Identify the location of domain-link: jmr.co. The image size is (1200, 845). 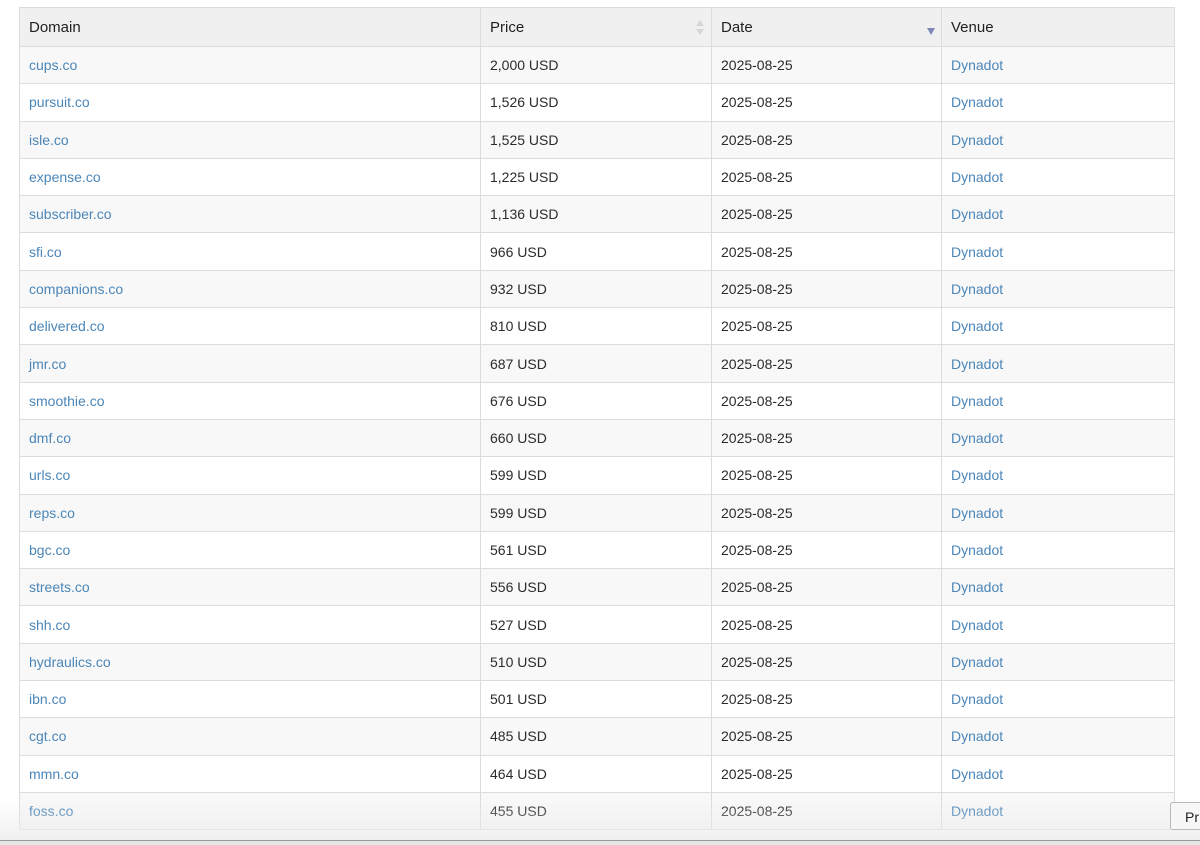
(47, 364).